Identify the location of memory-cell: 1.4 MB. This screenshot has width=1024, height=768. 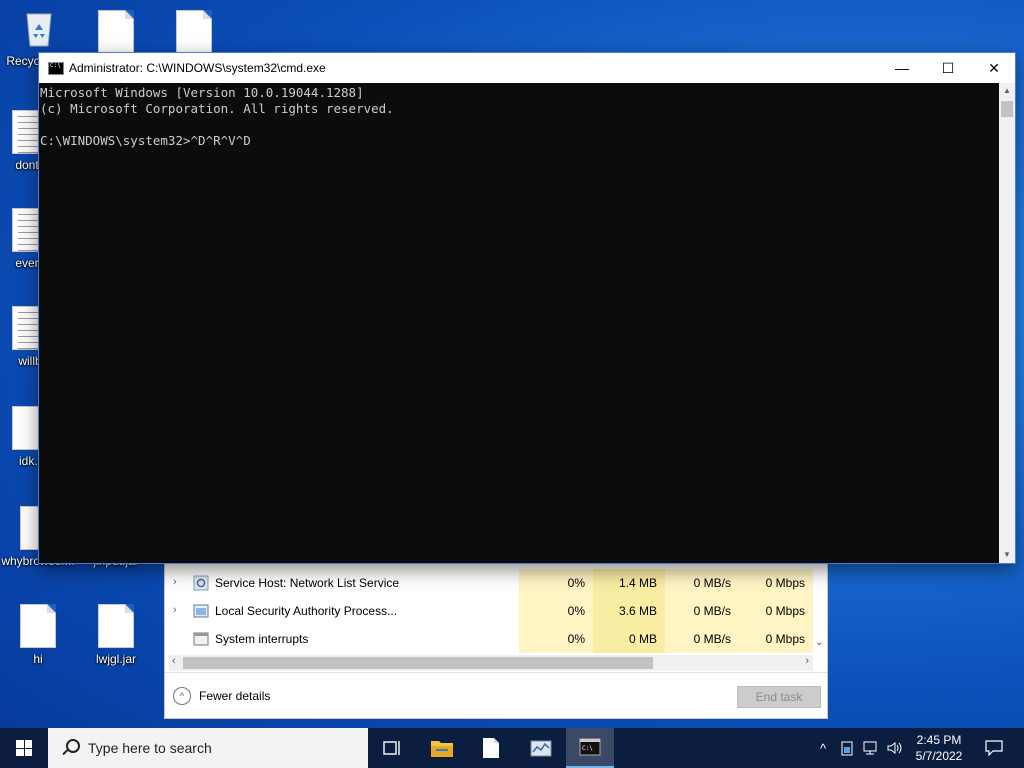
(629, 583).